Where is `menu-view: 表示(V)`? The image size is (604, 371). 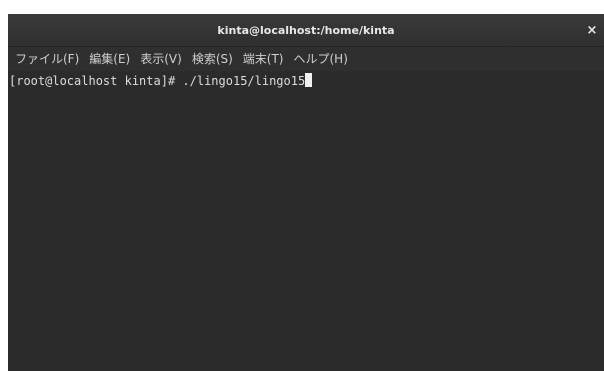 menu-view: 表示(V) is located at coordinates (161, 59).